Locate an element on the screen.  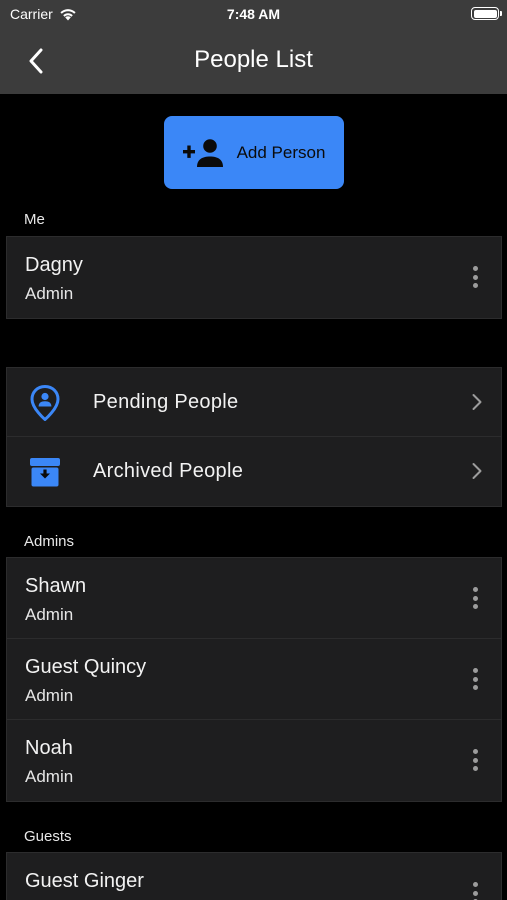
guests-card: Guest Ginger is located at coordinates (254, 876).